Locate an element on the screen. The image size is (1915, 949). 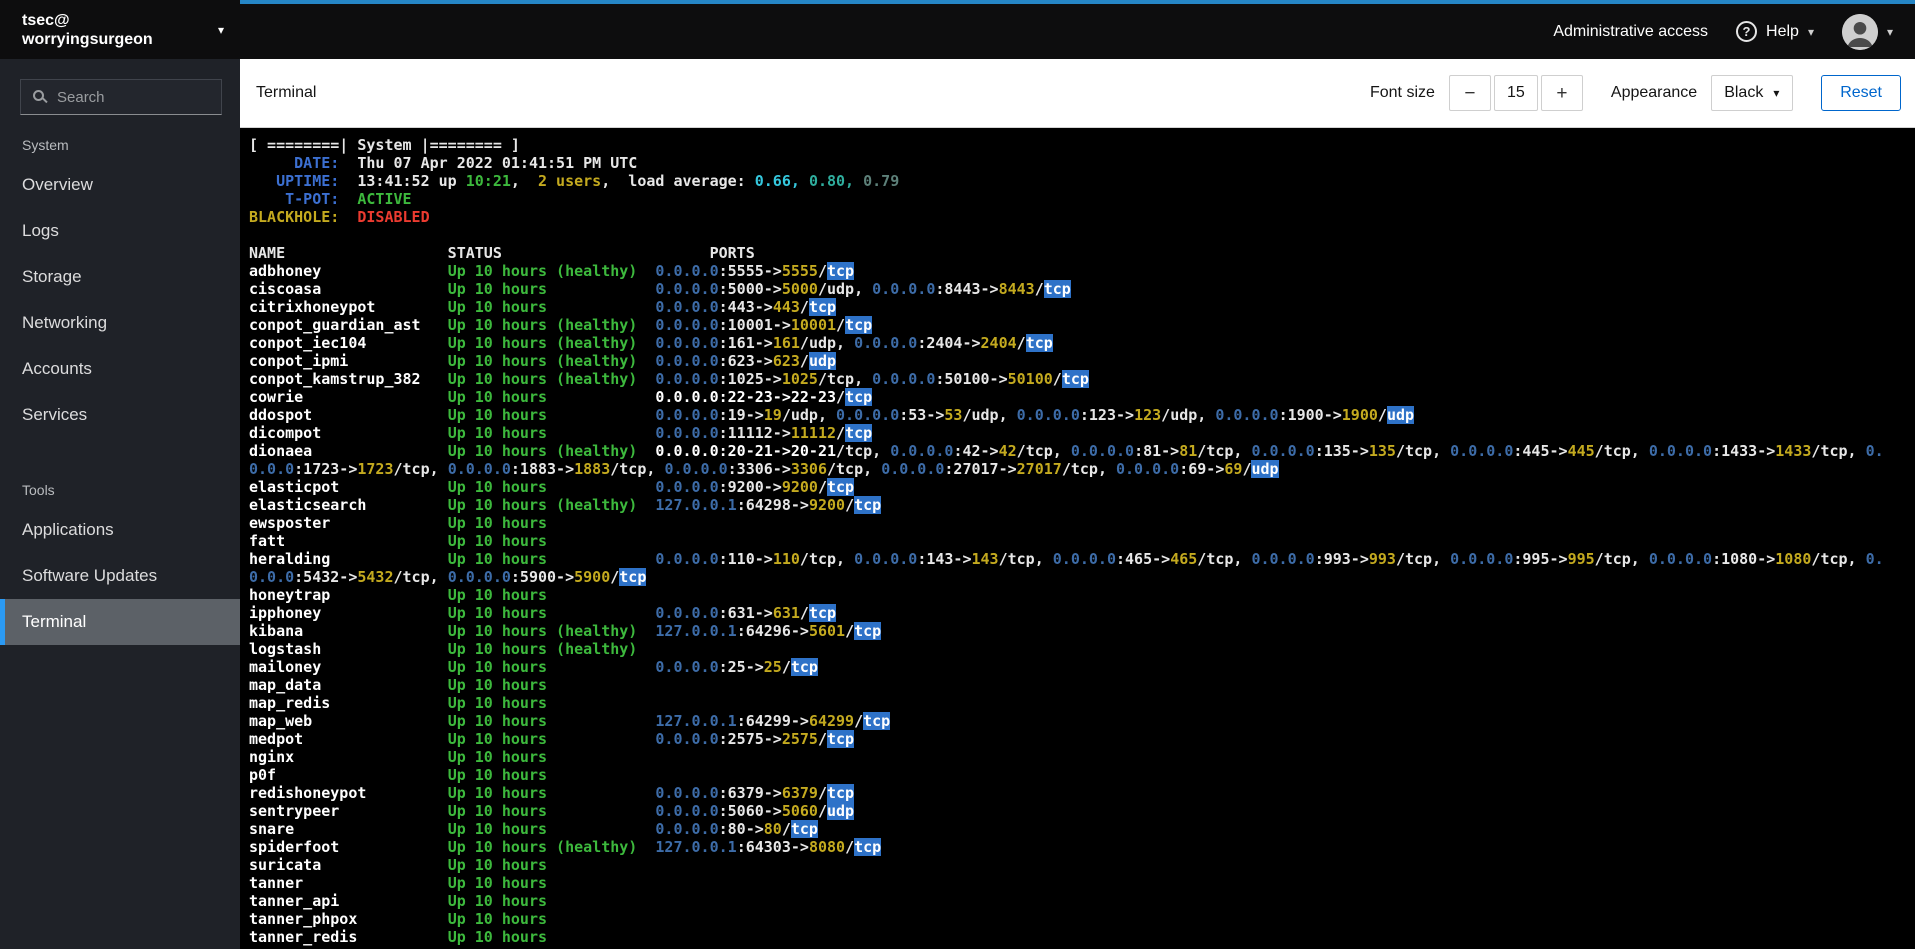
appearance-select: Black ▾ is located at coordinates (1752, 93).